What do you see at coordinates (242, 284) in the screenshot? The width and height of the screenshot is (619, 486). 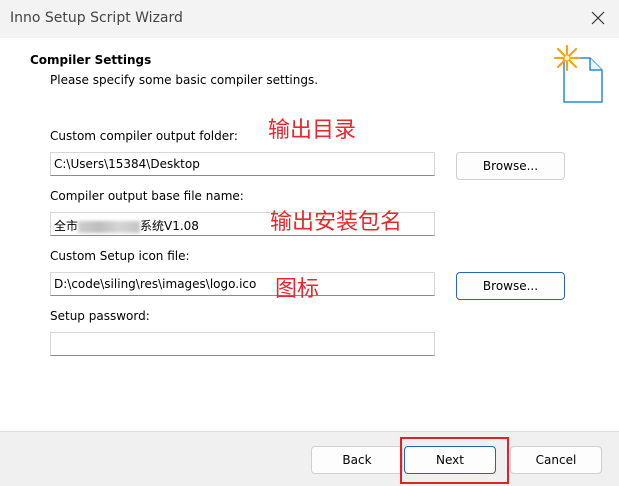 I see `icon-file-input: D:\code\siling\res\images\logo.ico` at bounding box center [242, 284].